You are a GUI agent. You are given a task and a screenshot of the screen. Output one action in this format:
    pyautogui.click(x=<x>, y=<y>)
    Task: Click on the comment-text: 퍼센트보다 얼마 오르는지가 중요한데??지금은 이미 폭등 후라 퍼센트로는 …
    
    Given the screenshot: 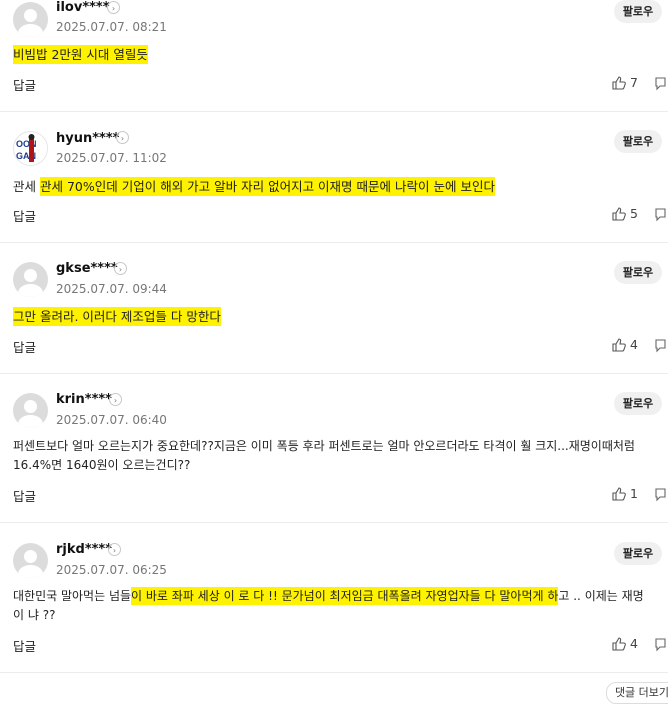 What is the action you would take?
    pyautogui.click(x=336, y=456)
    